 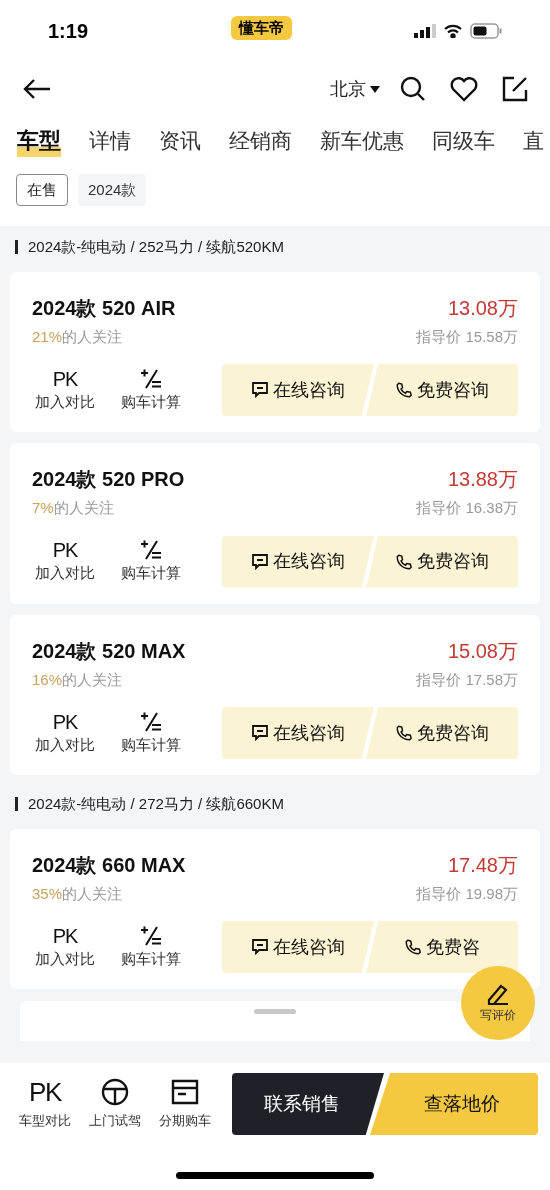 I want to click on drag-handle, so click(x=275, y=1011).